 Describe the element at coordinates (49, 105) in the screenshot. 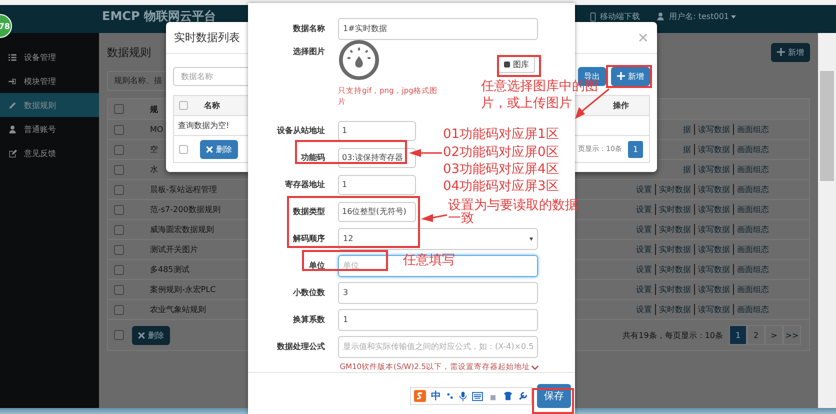

I see `sidebar-item: 数据规则` at that location.